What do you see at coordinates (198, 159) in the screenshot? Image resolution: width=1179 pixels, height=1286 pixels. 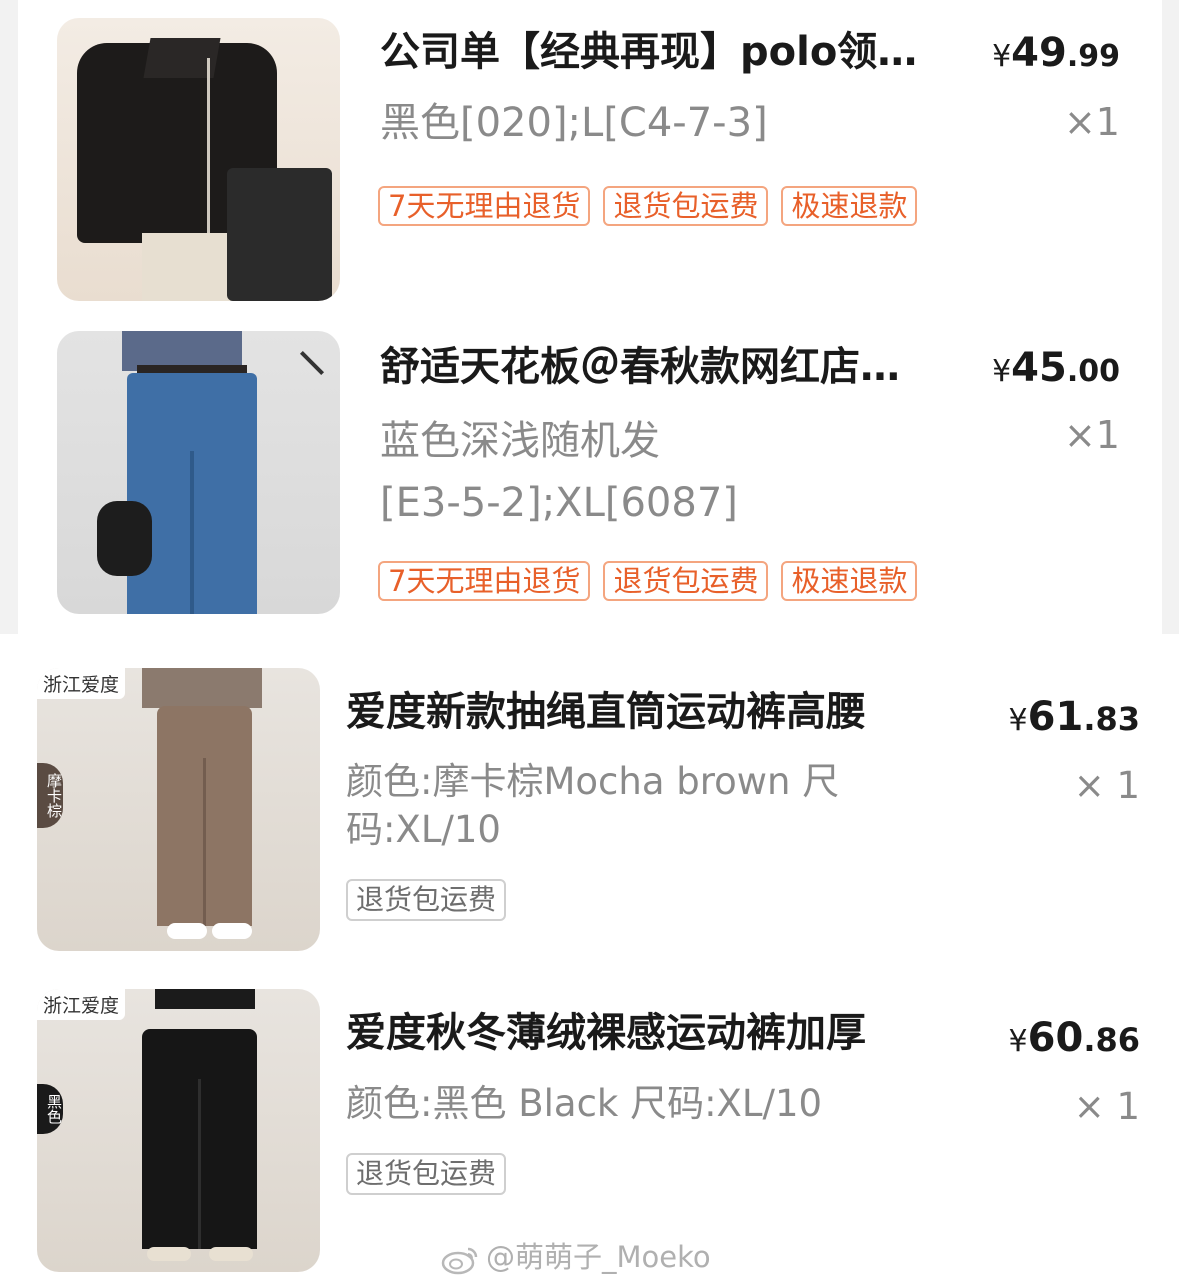 I see `product-image-polo-jacket` at bounding box center [198, 159].